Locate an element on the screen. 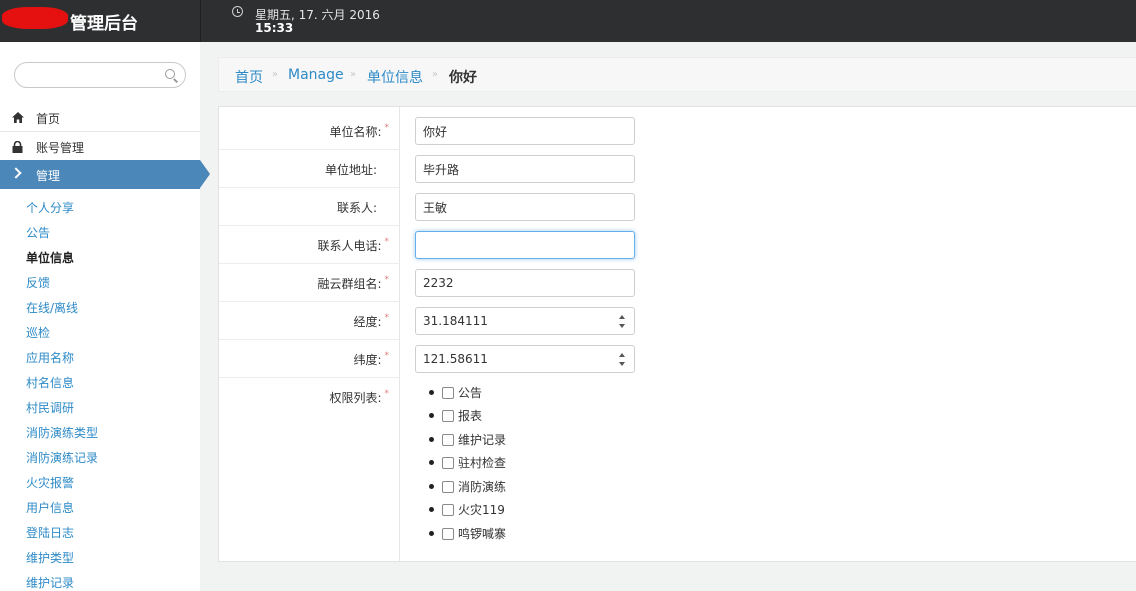 Image resolution: width=1136 pixels, height=591 pixels. field-label-permissions: 权限列表: * is located at coordinates (359, 397).